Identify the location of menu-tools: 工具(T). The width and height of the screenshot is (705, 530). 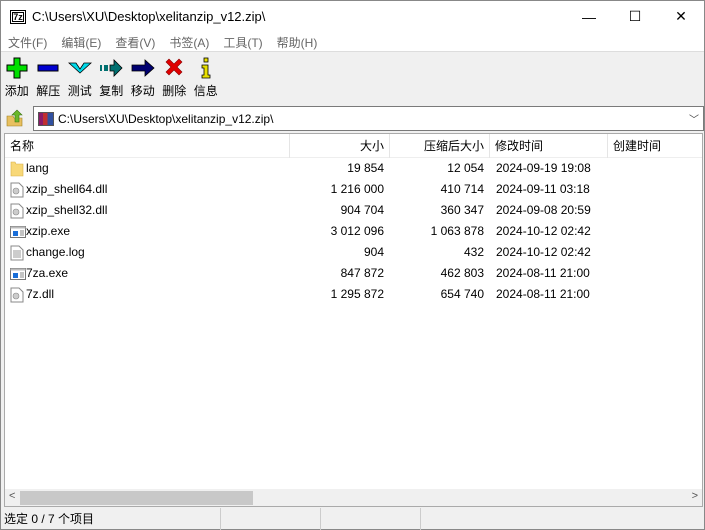
(242, 41).